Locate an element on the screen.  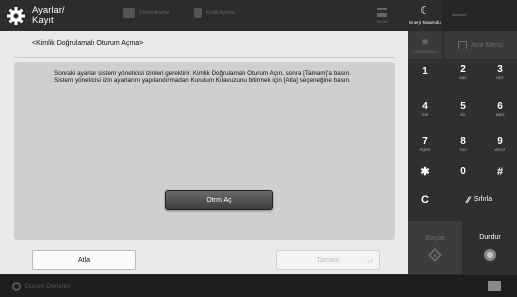
key-5: 5 JKL is located at coordinates (463, 109).